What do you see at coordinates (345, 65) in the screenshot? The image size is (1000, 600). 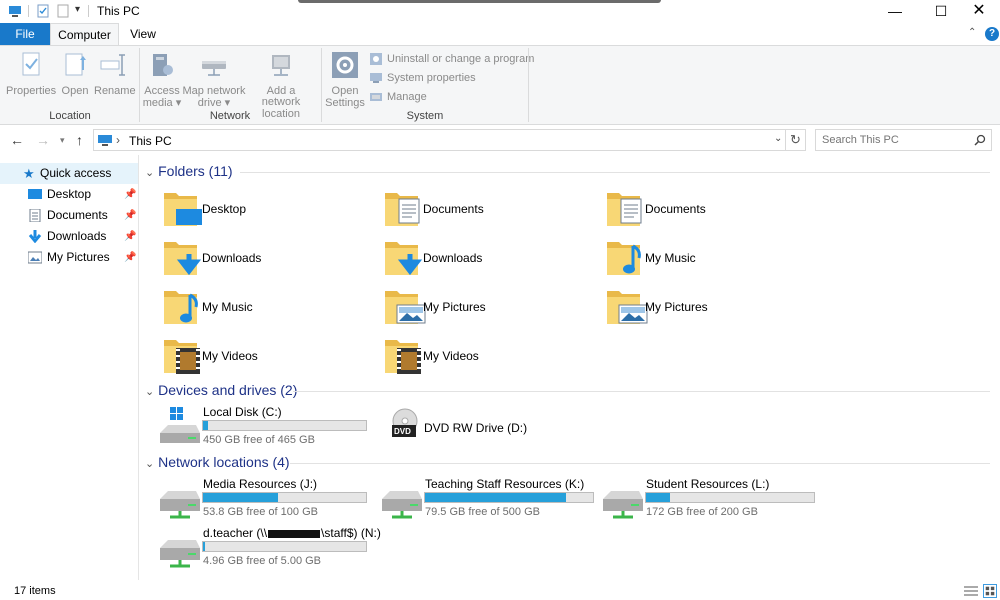 I see `settings-gear-icon` at bounding box center [345, 65].